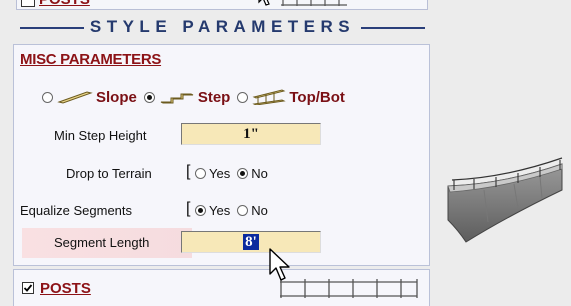 This screenshot has height=306, width=571. What do you see at coordinates (251, 134) in the screenshot?
I see `min-step-height-input: 1"` at bounding box center [251, 134].